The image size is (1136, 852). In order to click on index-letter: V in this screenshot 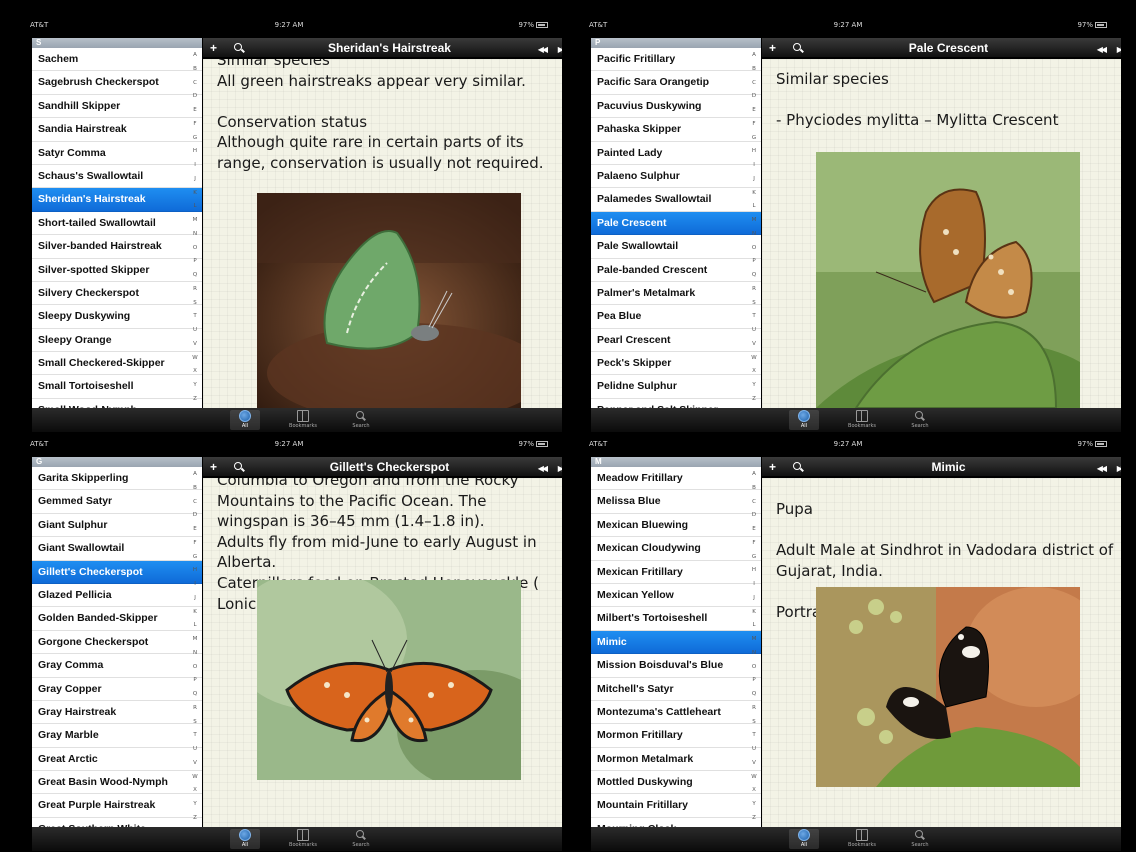, I will do `click(754, 763)`.